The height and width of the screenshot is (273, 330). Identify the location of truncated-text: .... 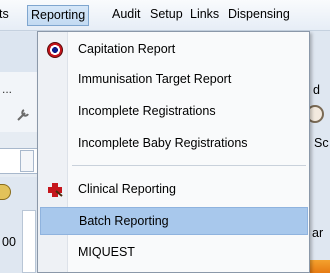
(7, 89).